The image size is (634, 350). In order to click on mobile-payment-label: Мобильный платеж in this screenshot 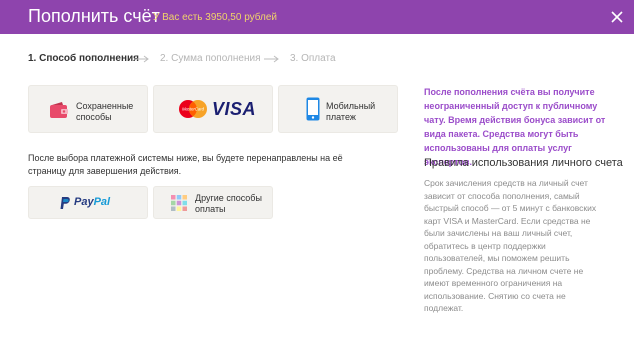, I will do `click(351, 111)`.